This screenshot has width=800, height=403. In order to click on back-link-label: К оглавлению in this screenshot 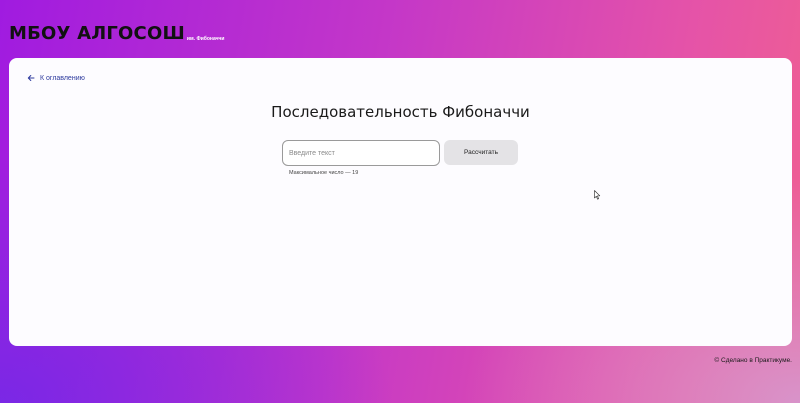, I will do `click(62, 78)`.